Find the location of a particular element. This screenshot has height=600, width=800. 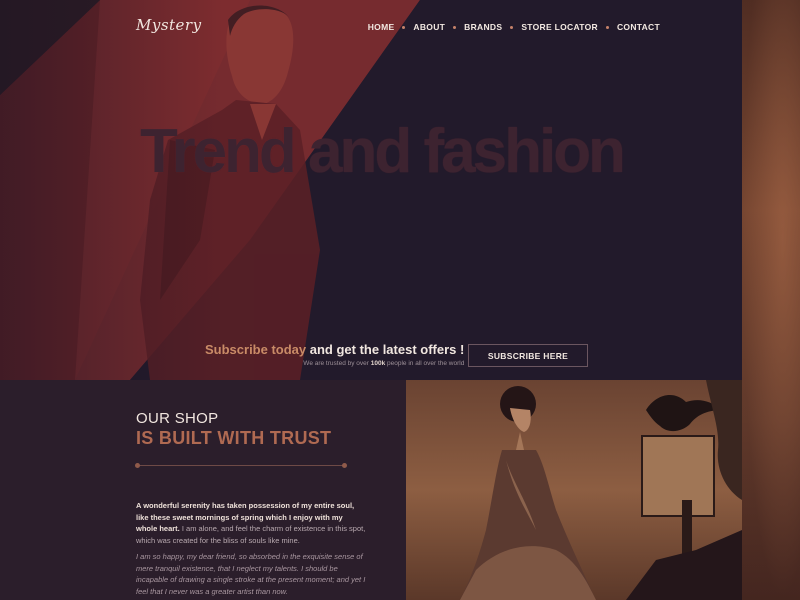

about-eyebrow: OUR SHOP is located at coordinates (177, 418).